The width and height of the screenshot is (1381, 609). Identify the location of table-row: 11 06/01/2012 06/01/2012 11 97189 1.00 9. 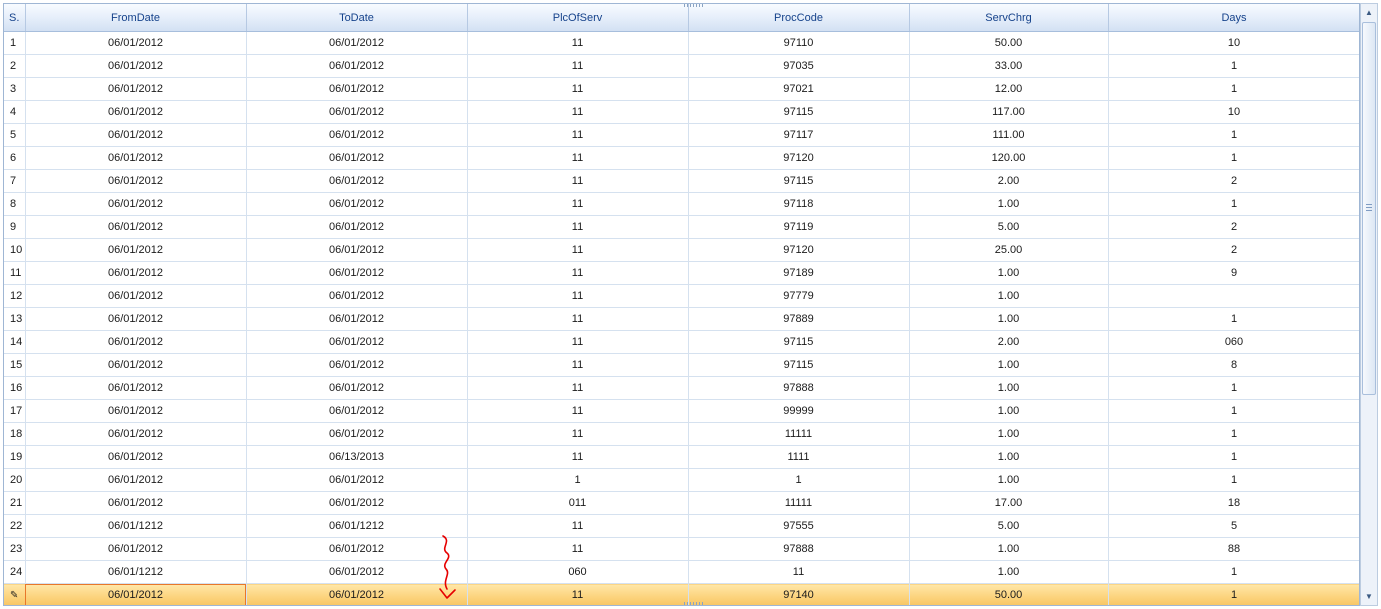
(681, 273).